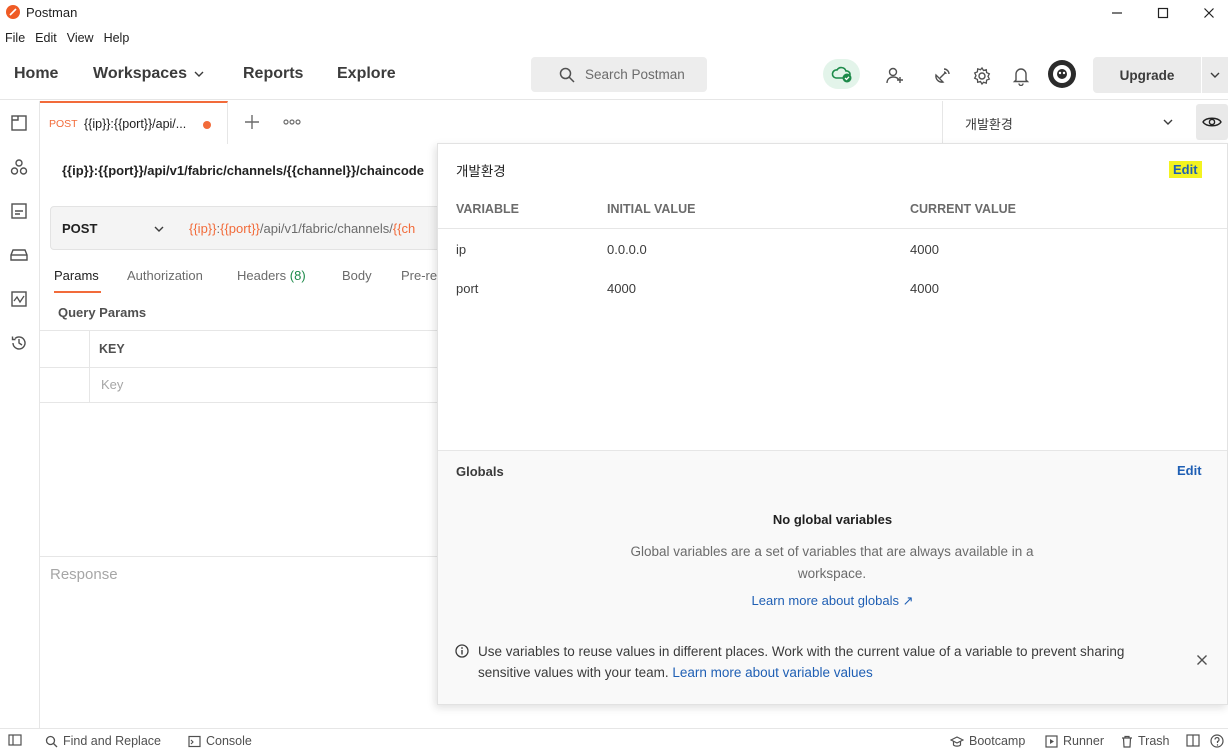 This screenshot has height=752, width=1228. Describe the element at coordinates (112, 741) in the screenshot. I see `find-replace-label: Find and Replace` at that location.